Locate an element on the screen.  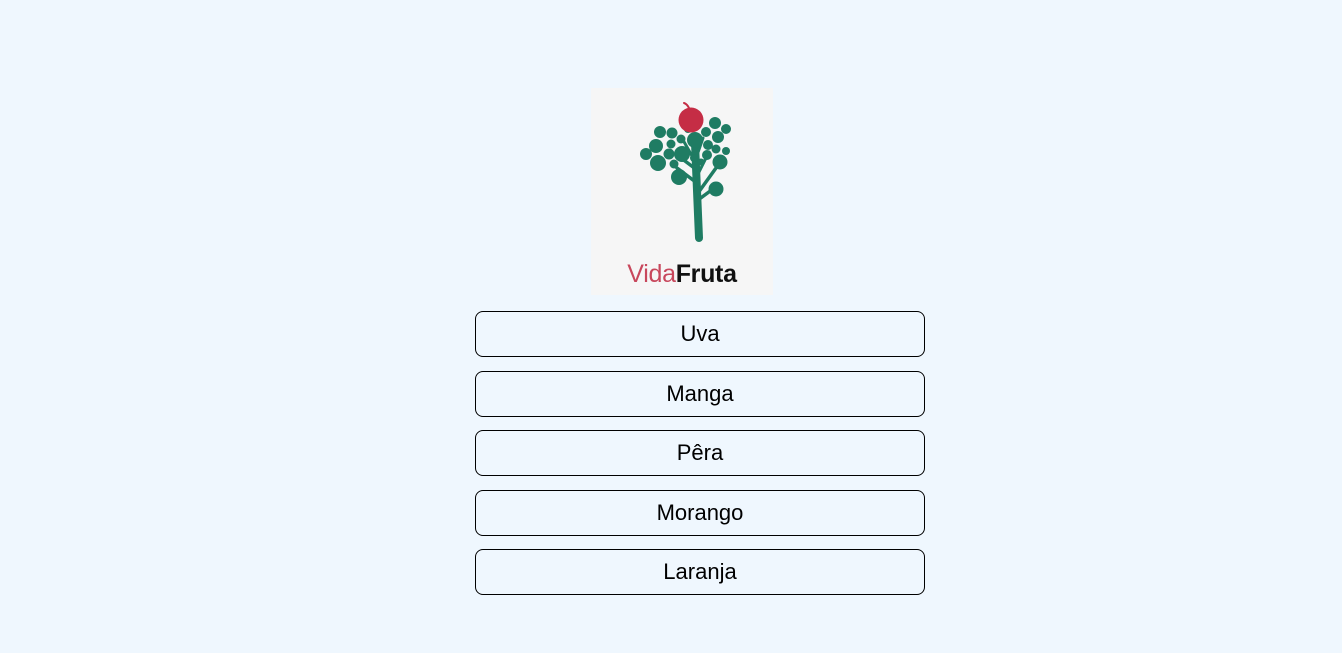
list-item: Manga is located at coordinates (700, 393).